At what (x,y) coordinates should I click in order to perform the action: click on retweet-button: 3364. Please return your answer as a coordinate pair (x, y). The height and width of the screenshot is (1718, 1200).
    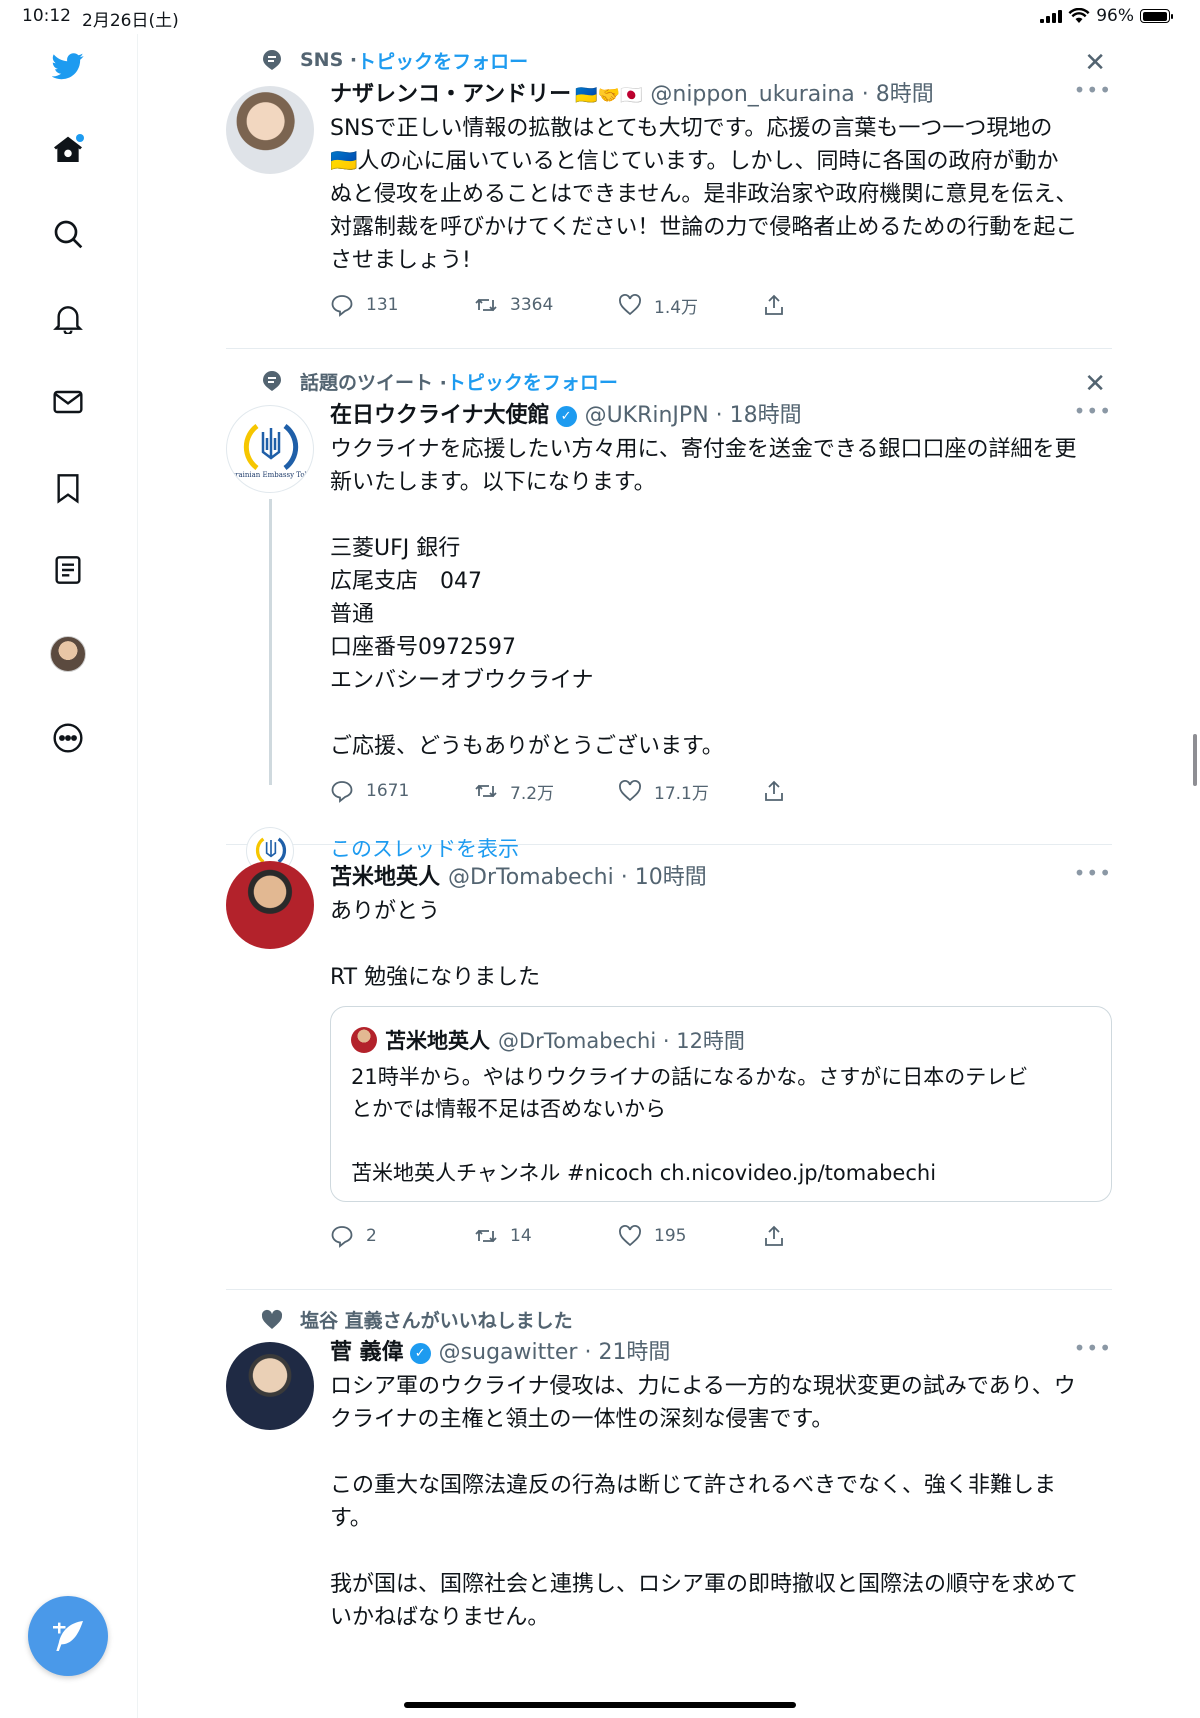
    Looking at the image, I should click on (546, 305).